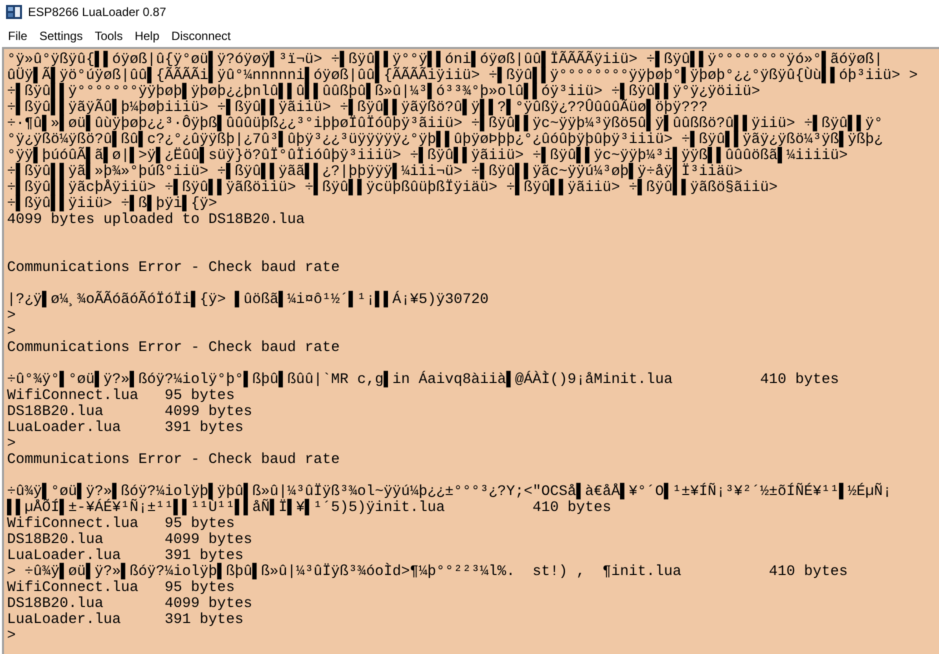 This screenshot has width=939, height=654. What do you see at coordinates (248, 300) in the screenshot?
I see `console-line: |?¿ÿ▌ø¼¸¾oÃÃóãóÃóÏóÏi▌{ÿ> ▌ûößã▌¼i¤ô¹½´▌¹¡▌▌Á¡¥5)ÿ30720` at bounding box center [248, 300].